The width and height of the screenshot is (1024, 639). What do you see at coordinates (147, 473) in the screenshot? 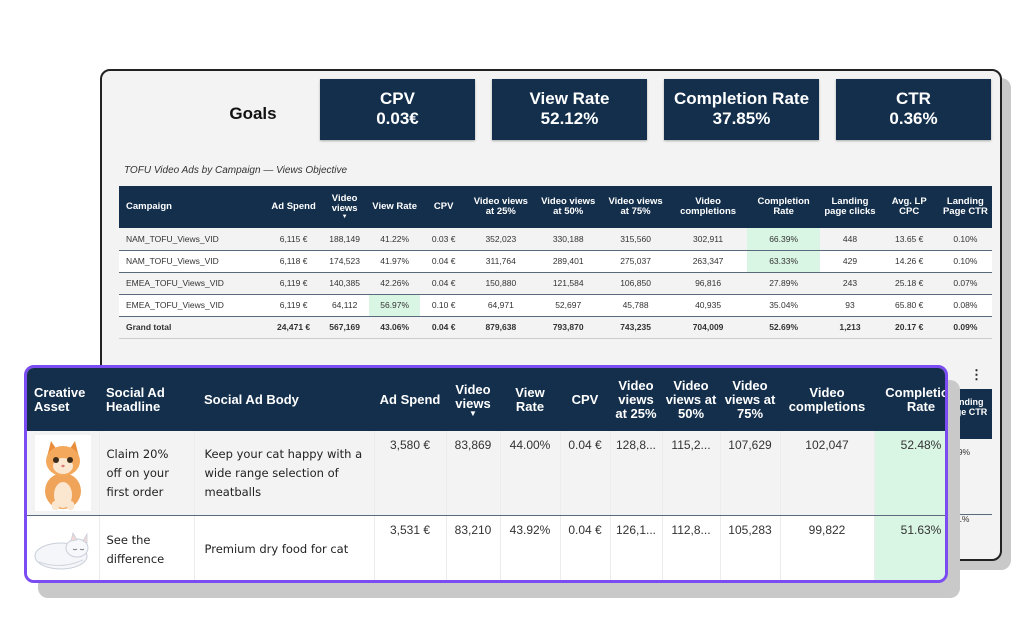
I see `cell-headline: Claim 20% off on your first order` at bounding box center [147, 473].